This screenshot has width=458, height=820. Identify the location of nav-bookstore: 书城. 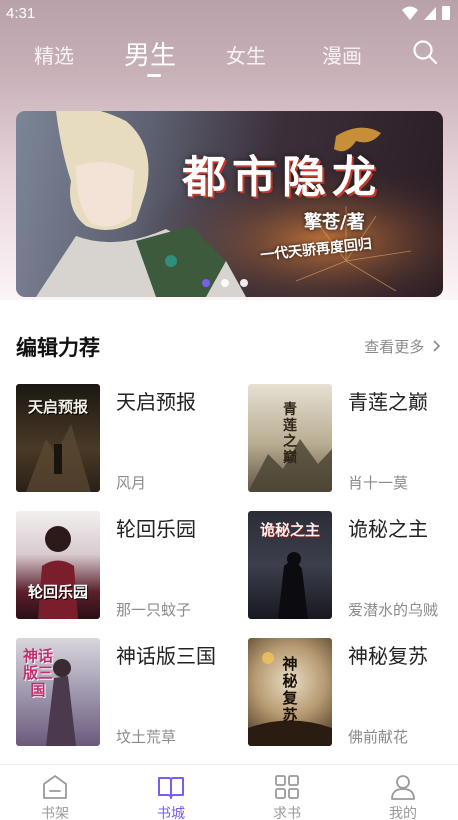
(171, 796).